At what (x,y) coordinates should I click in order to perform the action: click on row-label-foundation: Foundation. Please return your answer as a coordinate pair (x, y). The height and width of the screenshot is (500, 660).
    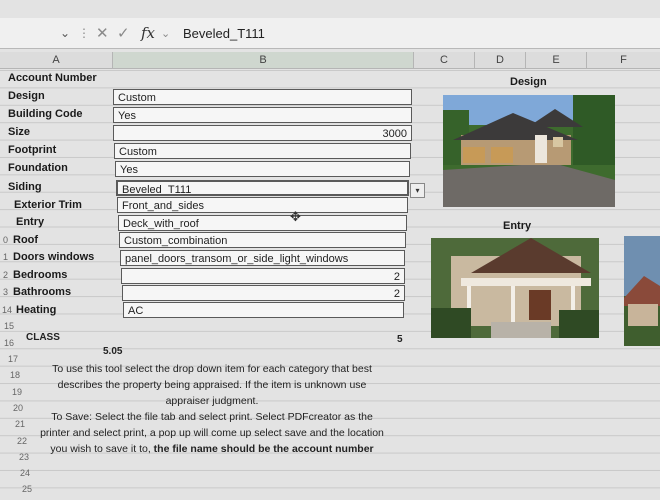
    Looking at the image, I should click on (38, 168).